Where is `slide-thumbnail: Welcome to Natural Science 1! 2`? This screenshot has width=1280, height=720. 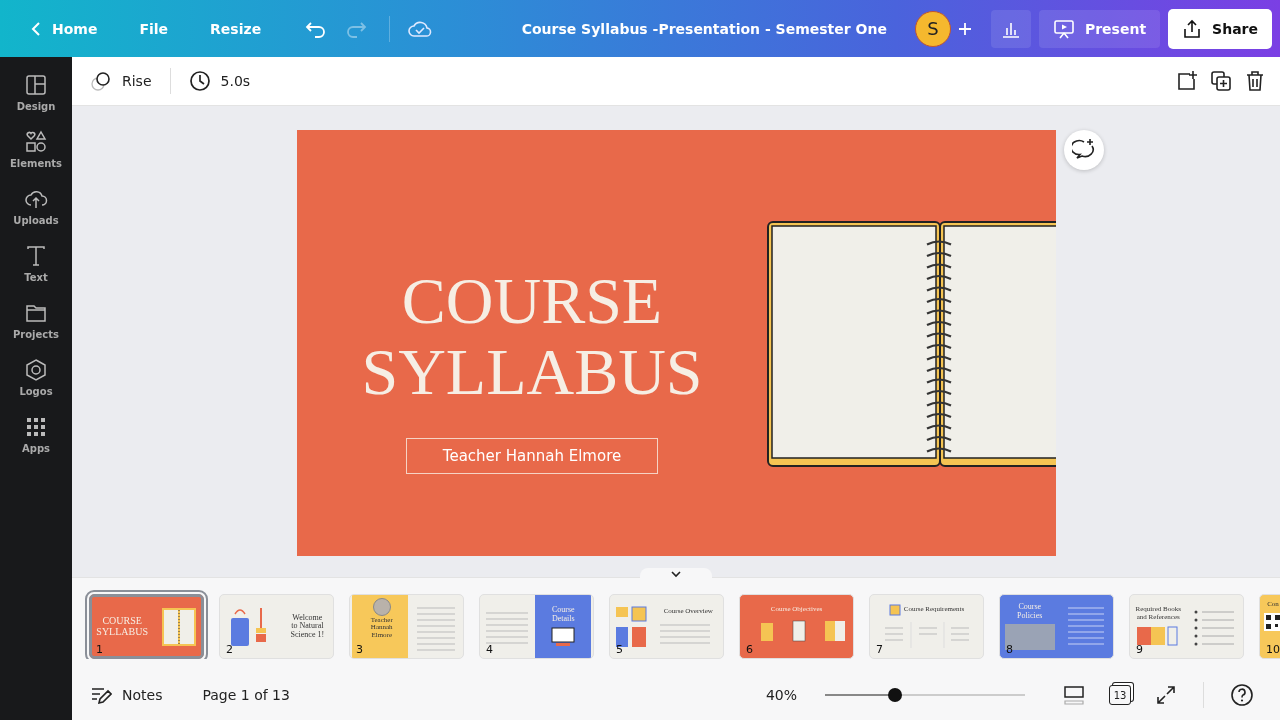 slide-thumbnail: Welcome to Natural Science 1! 2 is located at coordinates (276, 626).